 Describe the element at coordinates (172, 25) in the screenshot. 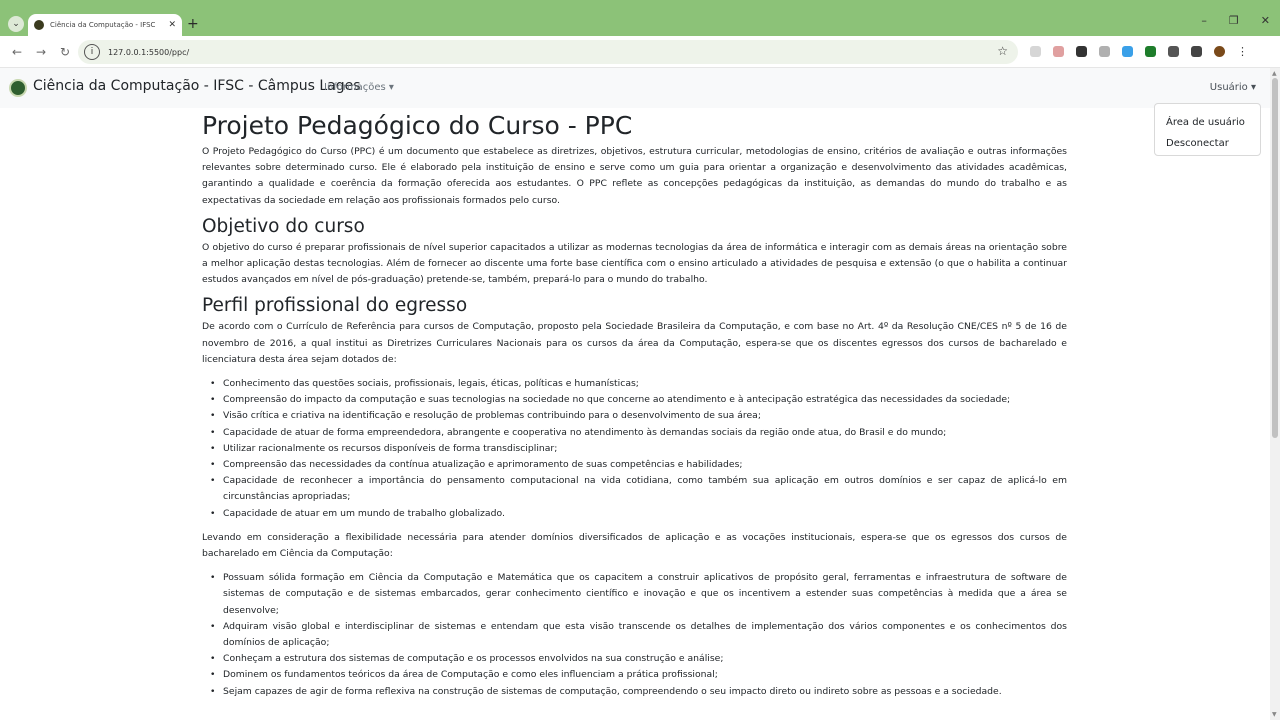

I see `close-tab-icon: ✕` at that location.